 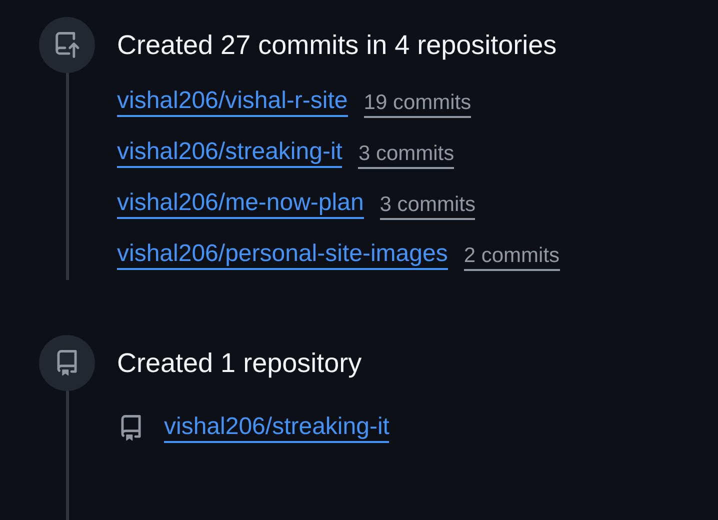 I want to click on event-title: Created 27 commits in 4 repositories, so click(x=337, y=45).